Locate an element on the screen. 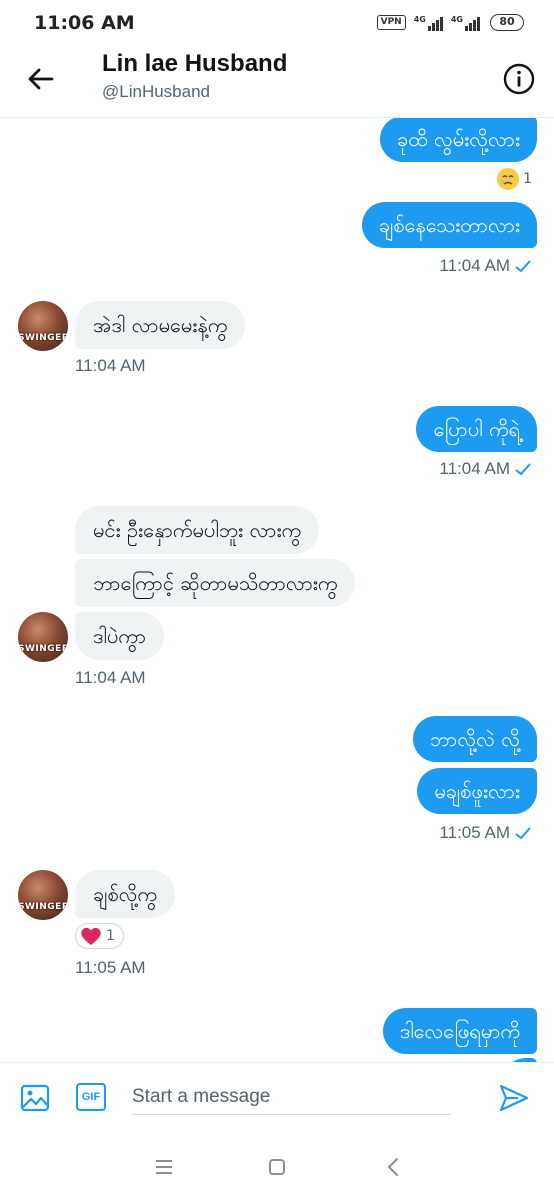 The width and height of the screenshot is (554, 1200). crying-face-icon is located at coordinates (508, 179).